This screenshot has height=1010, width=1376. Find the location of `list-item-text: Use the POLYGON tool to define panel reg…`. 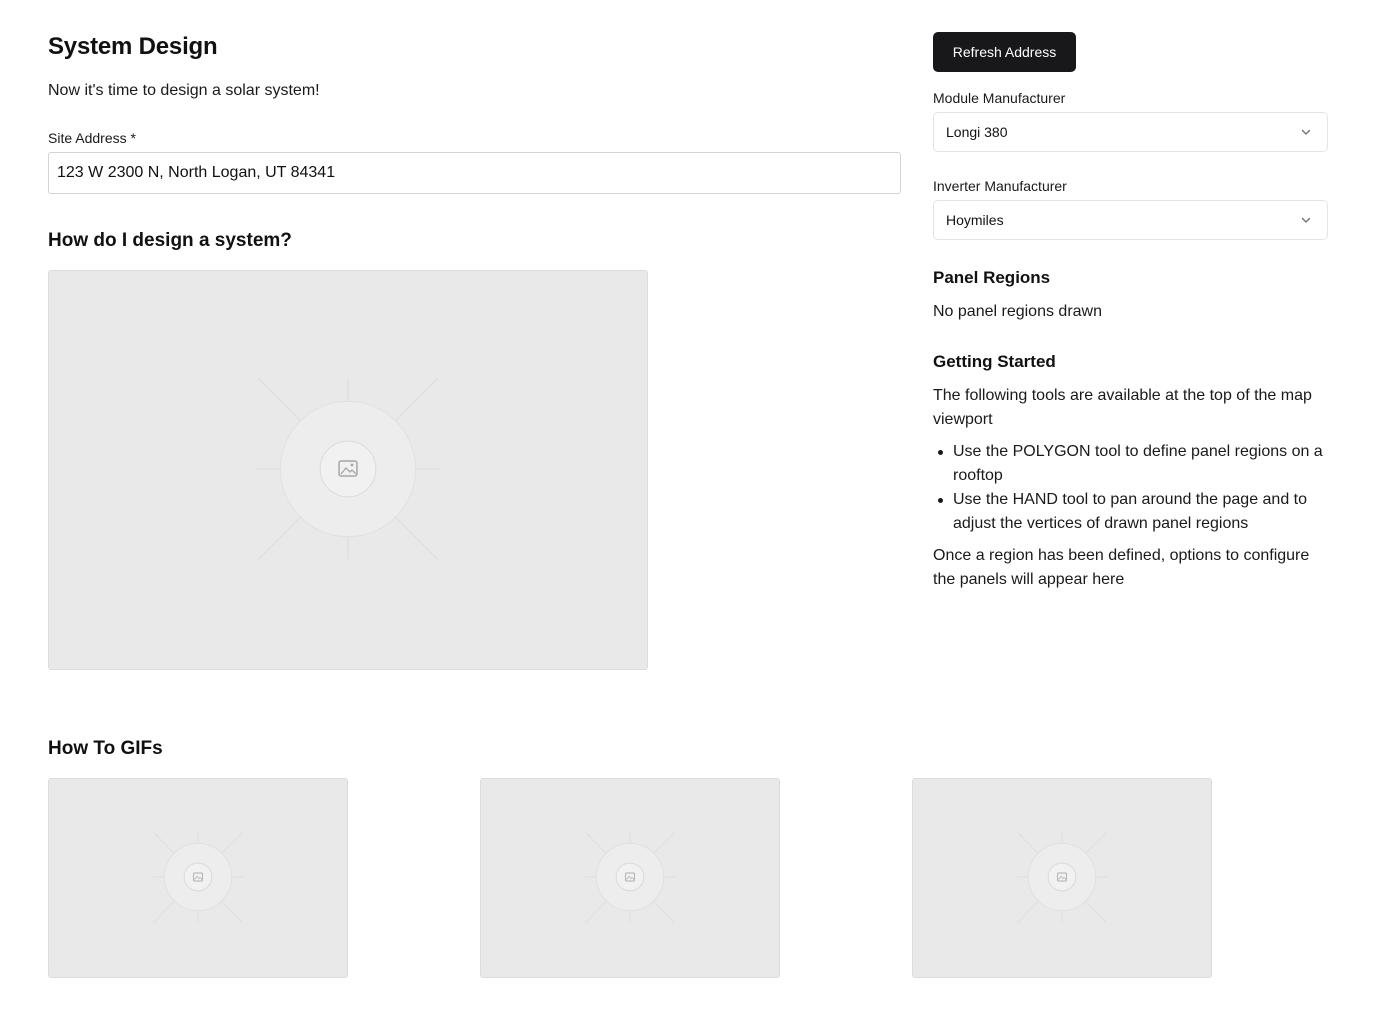

list-item-text: Use the POLYGON tool to define panel reg… is located at coordinates (1138, 463).